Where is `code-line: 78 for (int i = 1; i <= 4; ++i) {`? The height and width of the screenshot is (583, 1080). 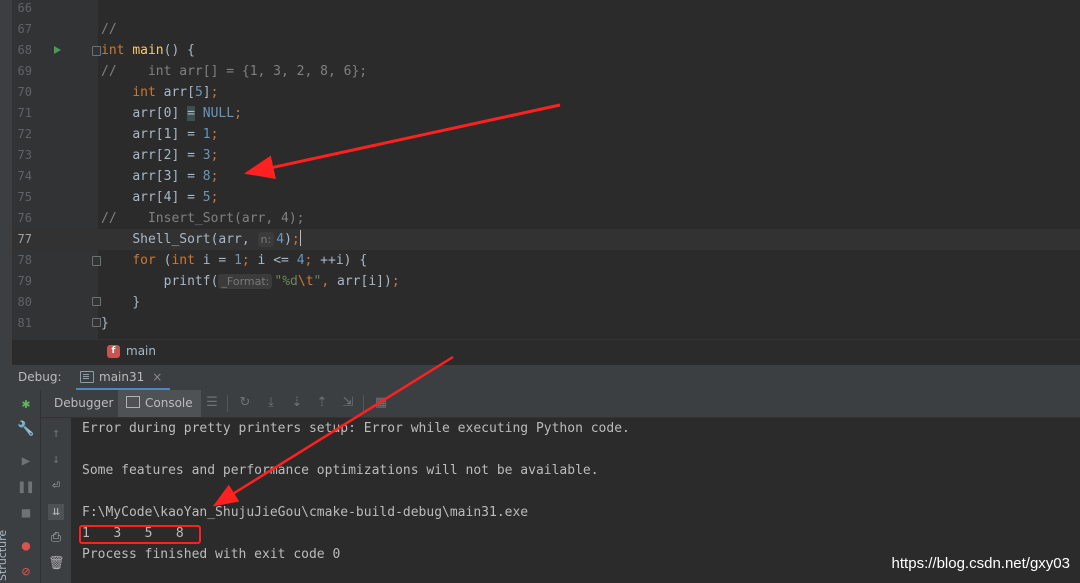
code-line: 78 for (int i = 1; i <= 4; ++i) { is located at coordinates (546, 260).